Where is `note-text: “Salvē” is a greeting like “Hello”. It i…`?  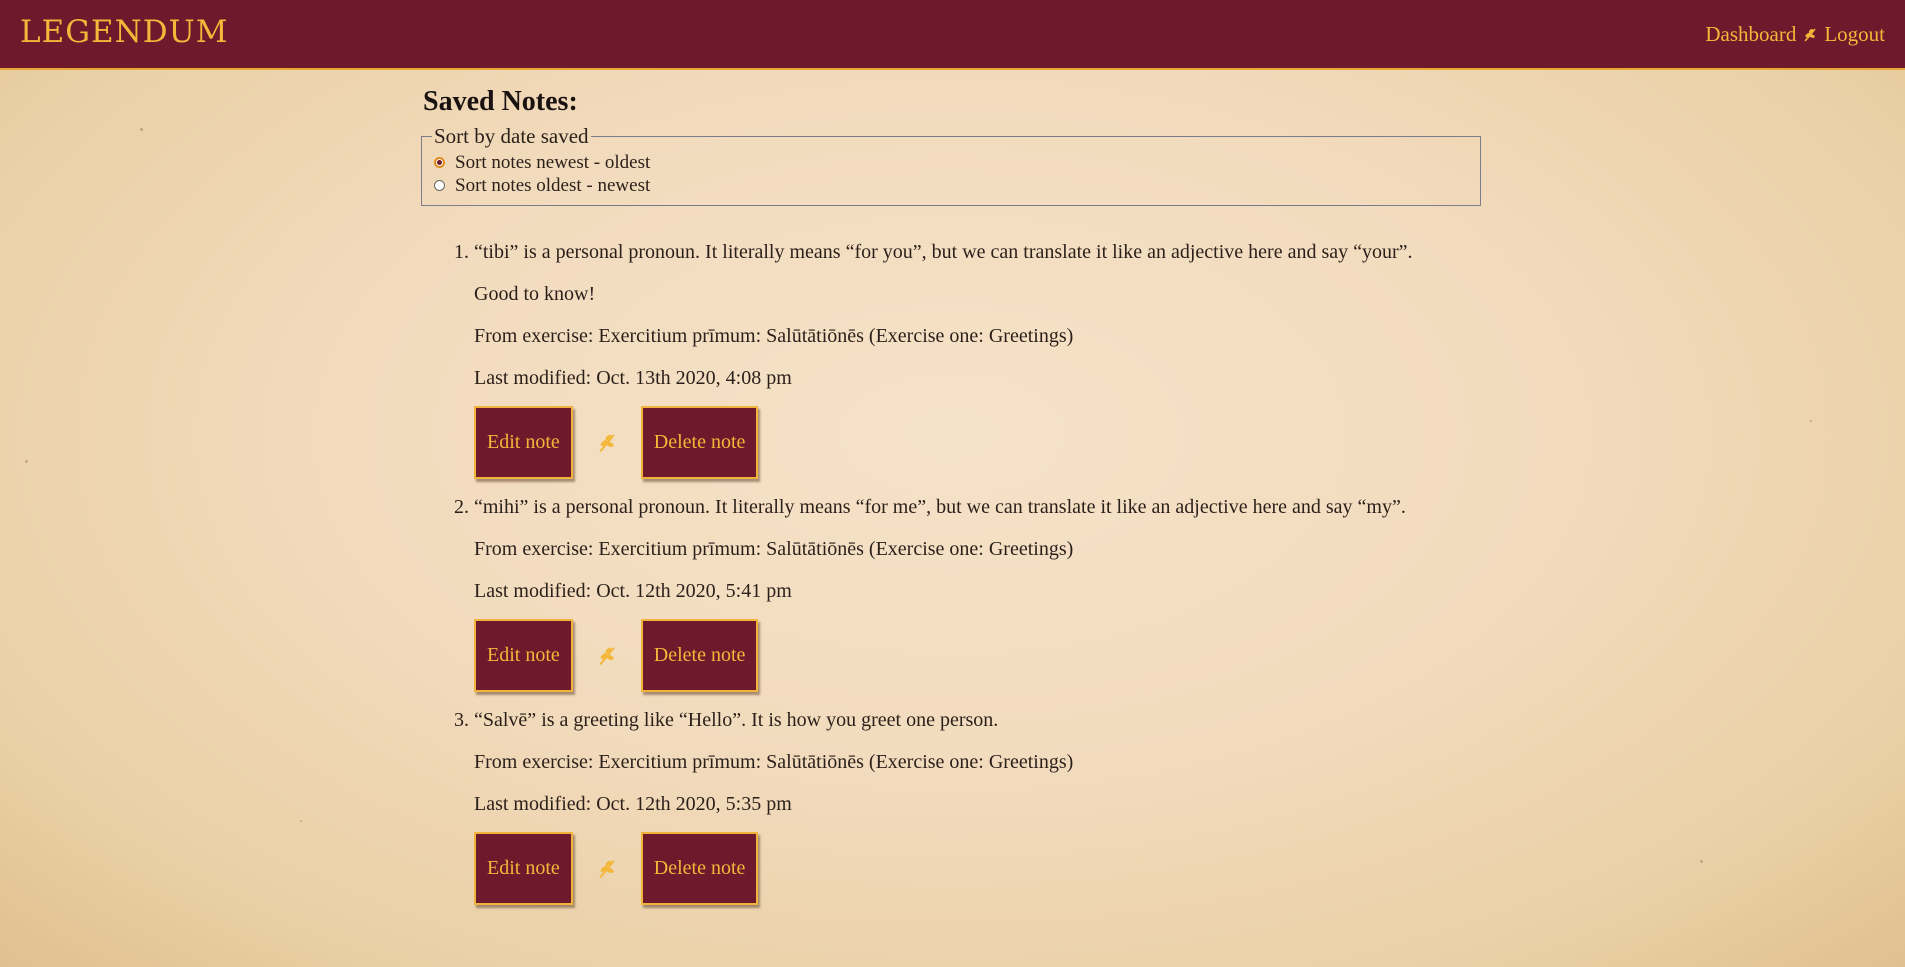
note-text: “Salvē” is a greeting like “Hello”. It i… is located at coordinates (736, 720).